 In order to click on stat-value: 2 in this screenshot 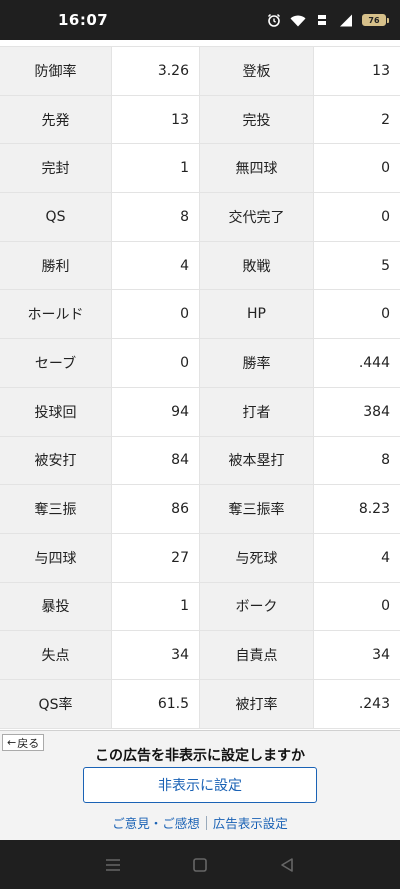, I will do `click(357, 119)`.